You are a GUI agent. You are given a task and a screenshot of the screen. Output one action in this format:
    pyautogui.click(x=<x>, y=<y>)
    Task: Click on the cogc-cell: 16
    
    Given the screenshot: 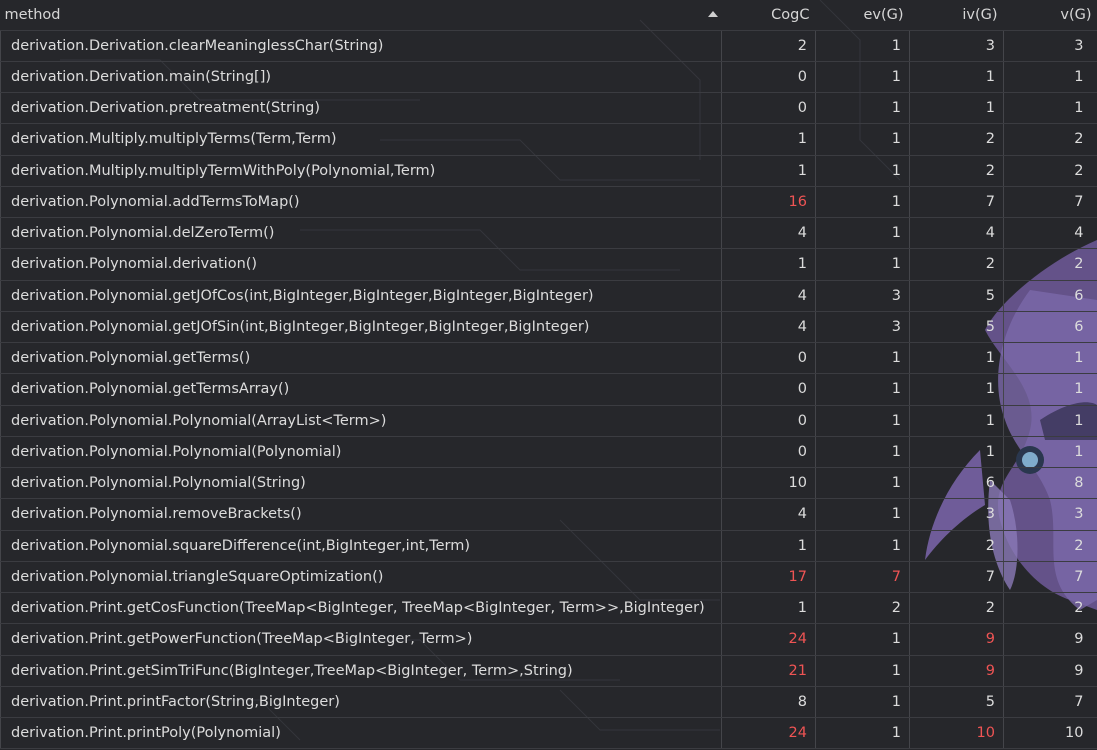 What is the action you would take?
    pyautogui.click(x=768, y=202)
    